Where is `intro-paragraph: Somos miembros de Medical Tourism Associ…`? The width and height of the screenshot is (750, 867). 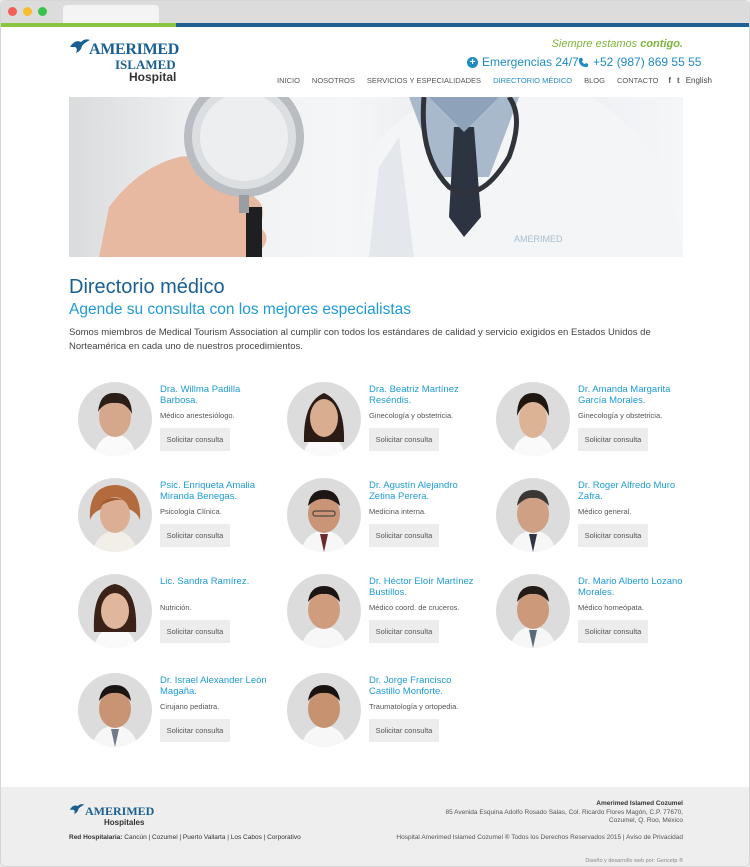 intro-paragraph: Somos miembros de Medical Tourism Associ… is located at coordinates (360, 339).